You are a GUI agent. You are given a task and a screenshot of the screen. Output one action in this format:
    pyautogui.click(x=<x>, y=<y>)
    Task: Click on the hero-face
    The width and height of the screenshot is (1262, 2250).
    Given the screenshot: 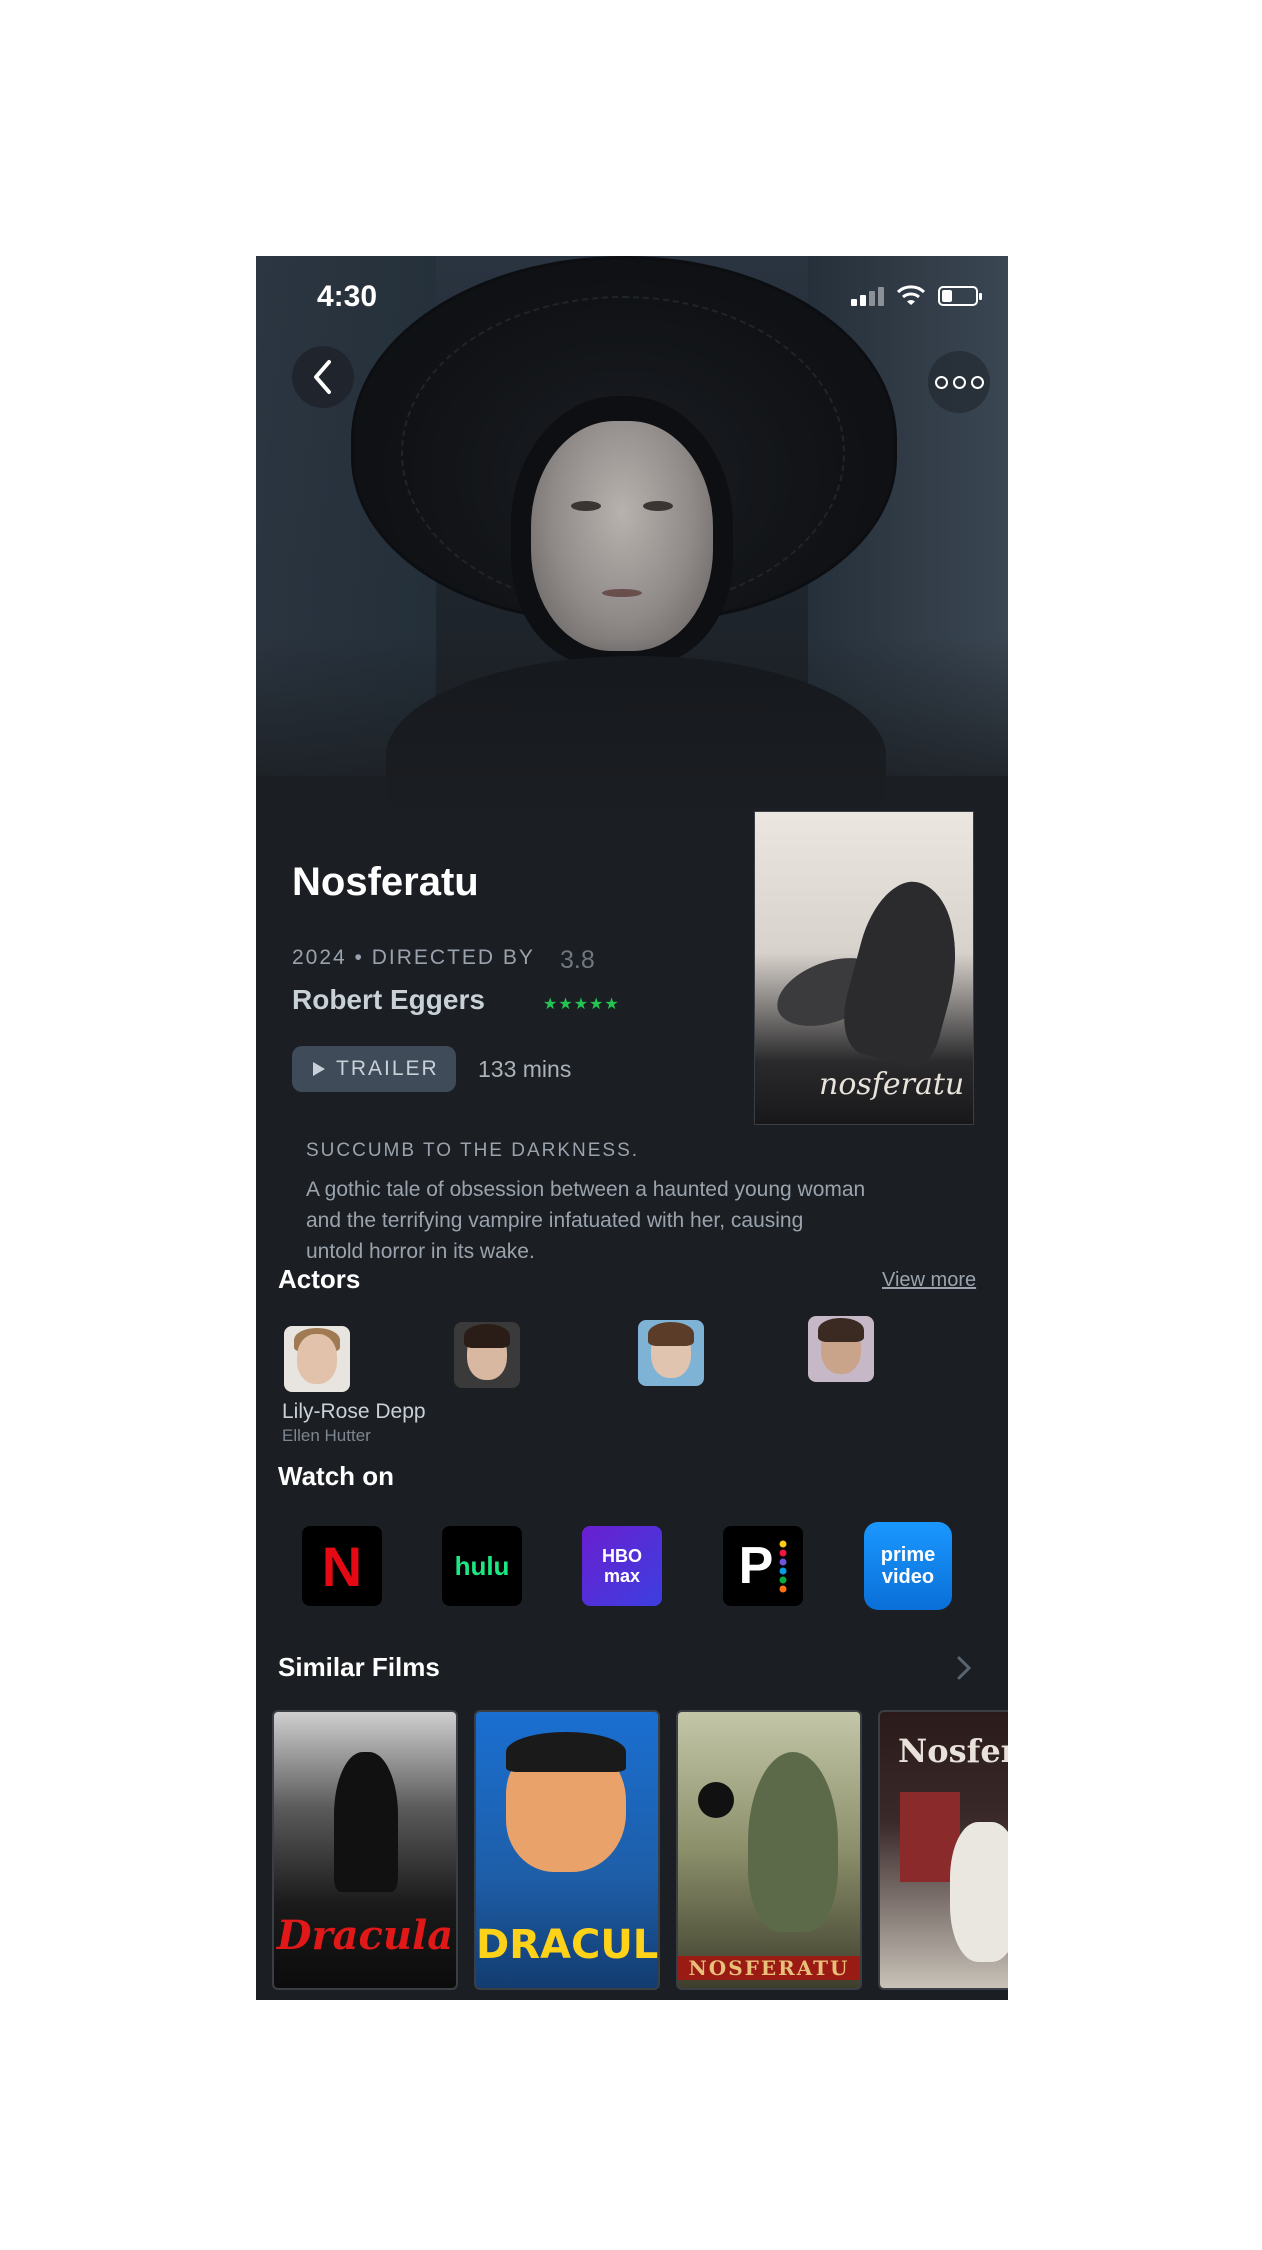 What is the action you would take?
    pyautogui.click(x=622, y=536)
    